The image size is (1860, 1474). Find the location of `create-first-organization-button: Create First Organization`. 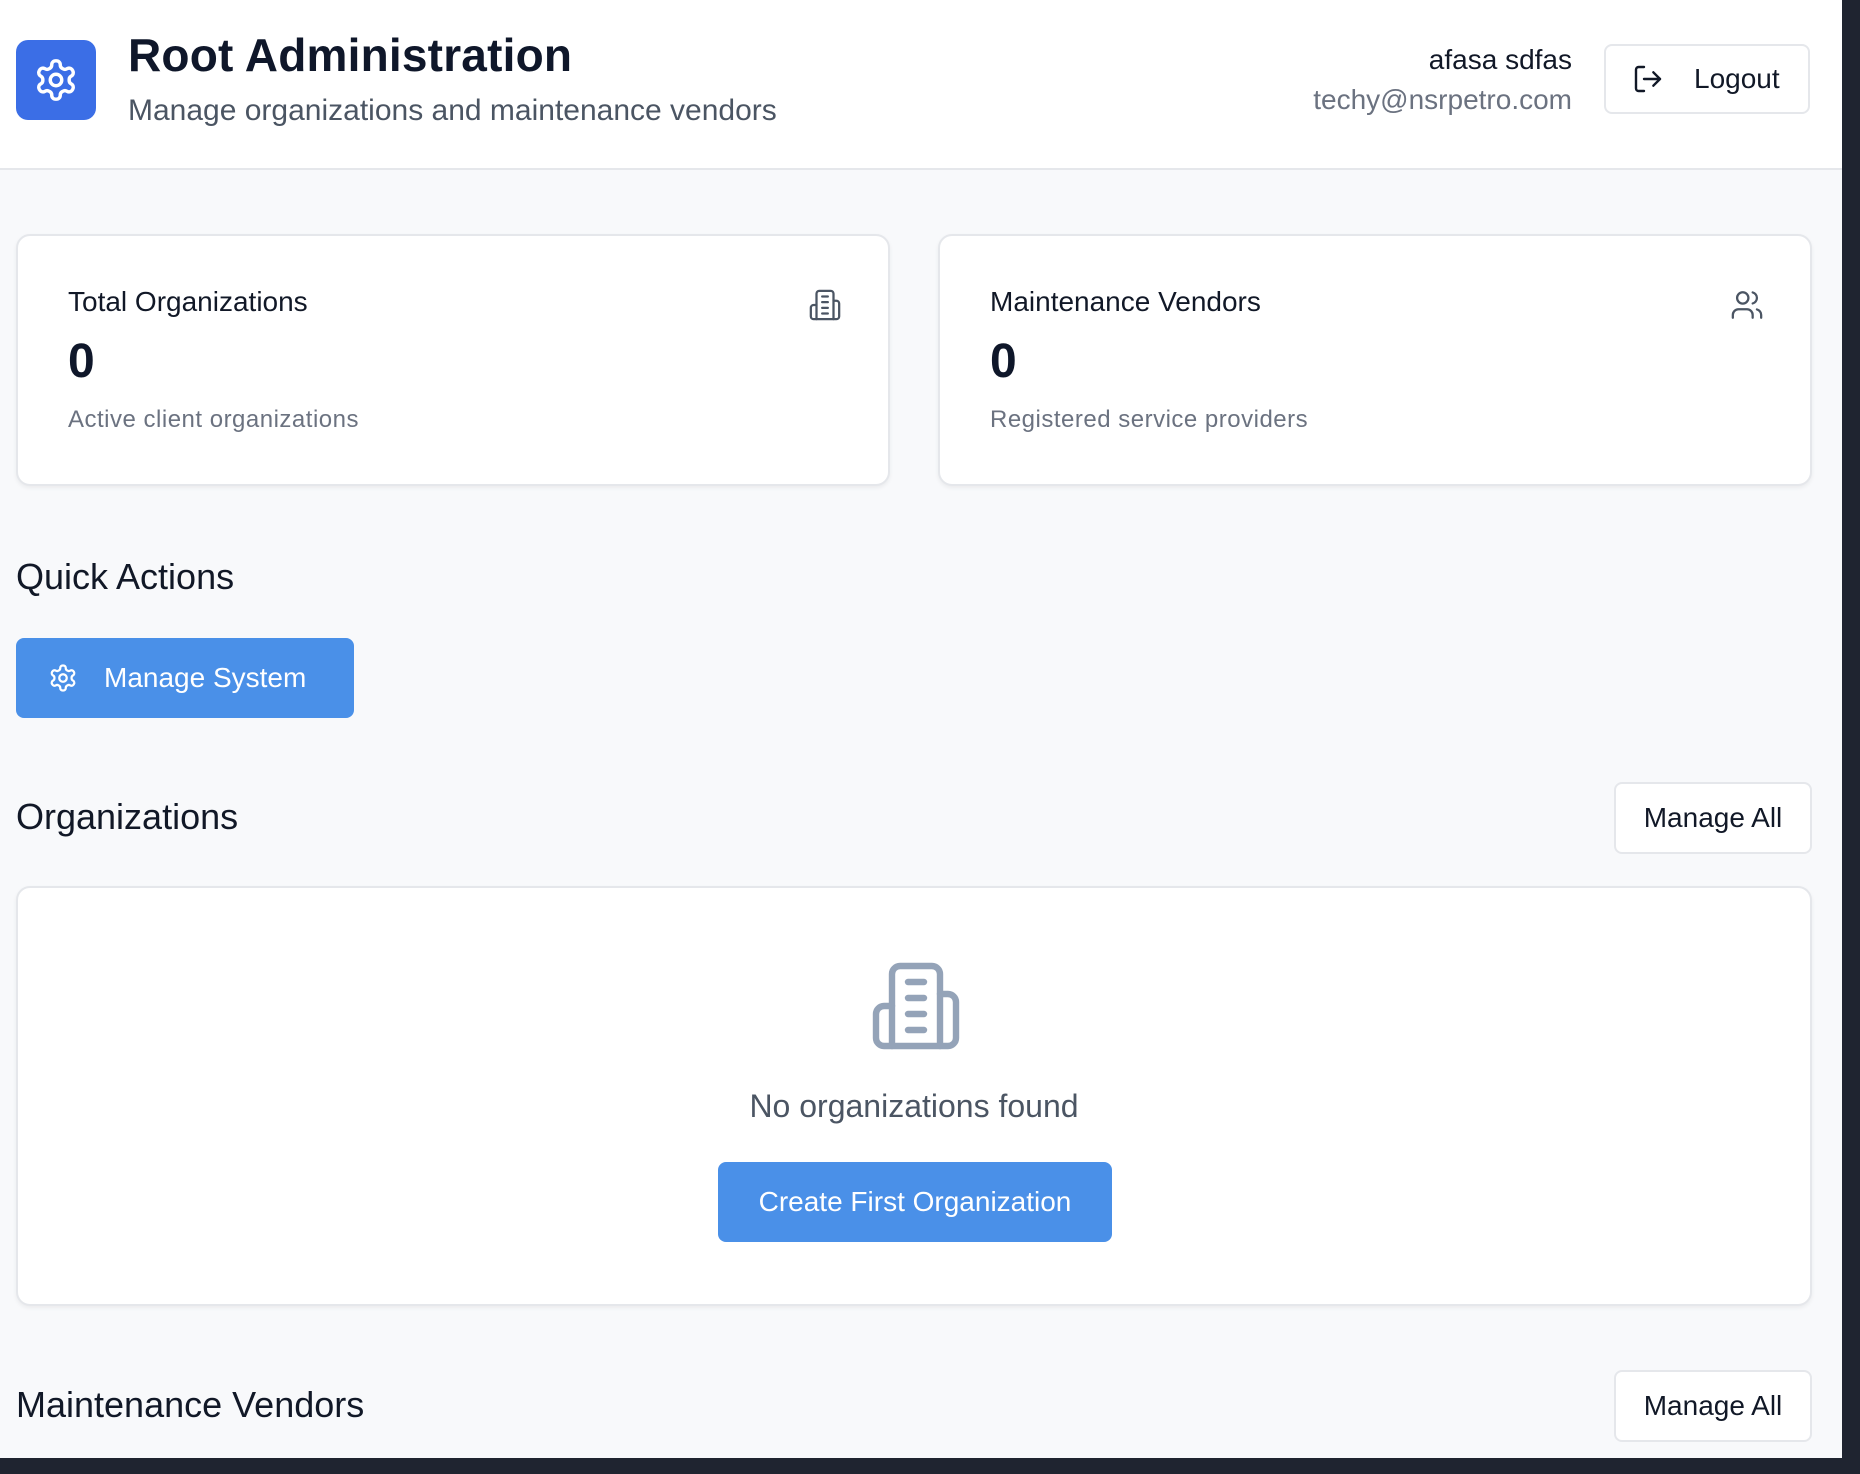

create-first-organization-button: Create First Organization is located at coordinates (915, 1202).